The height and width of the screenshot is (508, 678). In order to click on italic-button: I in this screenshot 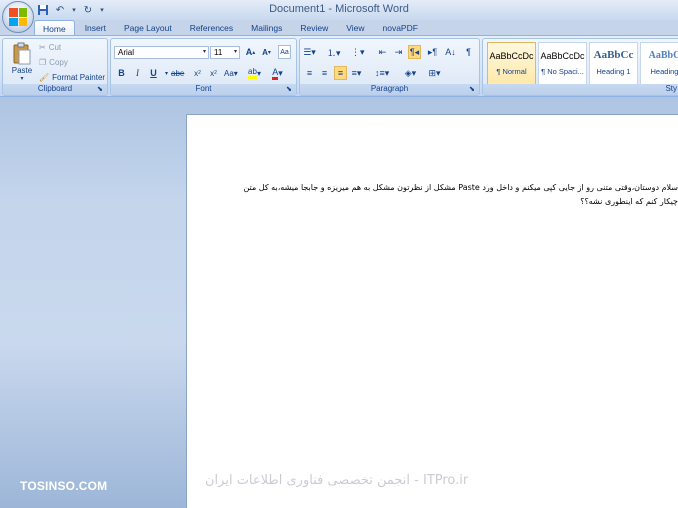, I will do `click(137, 73)`.